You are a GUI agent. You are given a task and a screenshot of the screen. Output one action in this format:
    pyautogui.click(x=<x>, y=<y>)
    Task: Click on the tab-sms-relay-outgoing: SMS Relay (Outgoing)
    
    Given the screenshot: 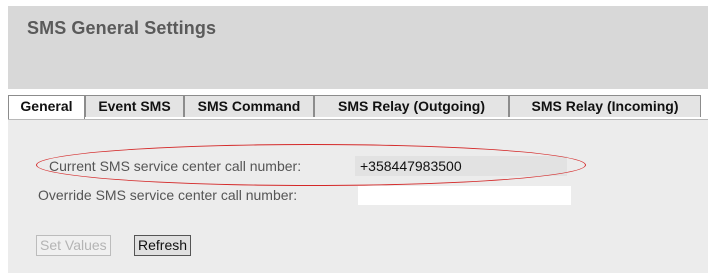 What is the action you would take?
    pyautogui.click(x=411, y=106)
    